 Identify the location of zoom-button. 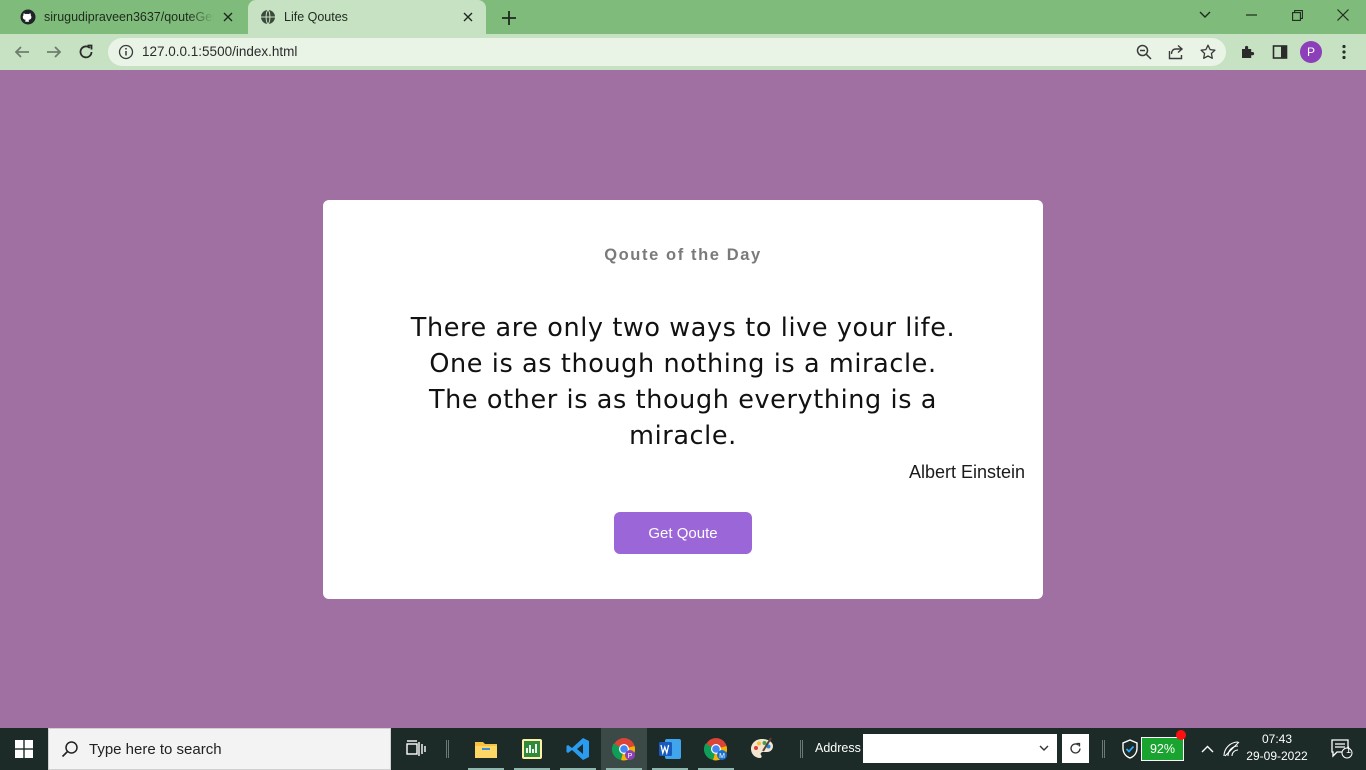
(1144, 52).